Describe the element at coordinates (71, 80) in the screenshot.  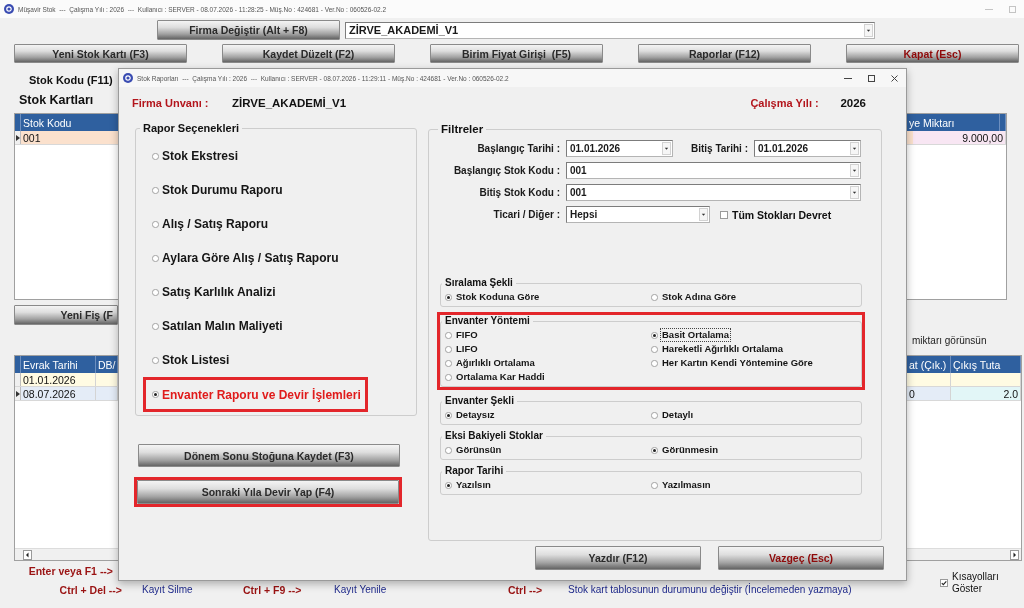
I see `field-label: Stok Kodu (F11)` at that location.